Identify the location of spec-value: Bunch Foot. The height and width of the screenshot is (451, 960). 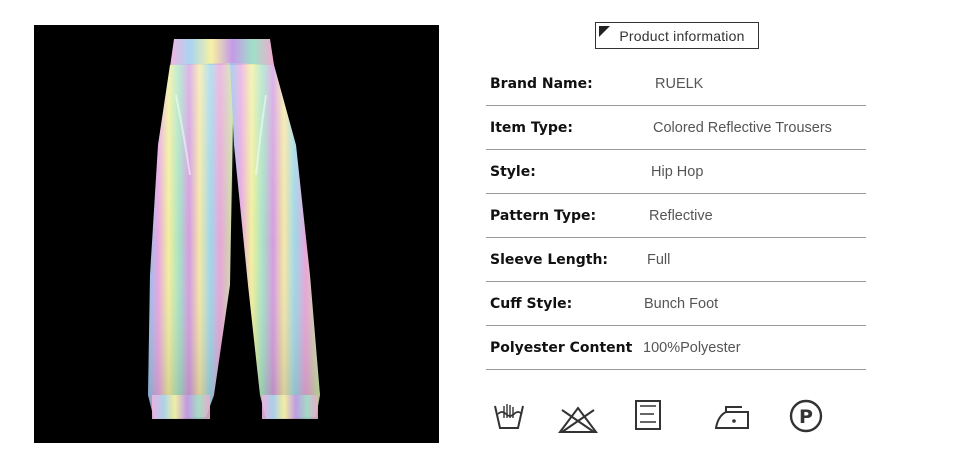
(681, 304).